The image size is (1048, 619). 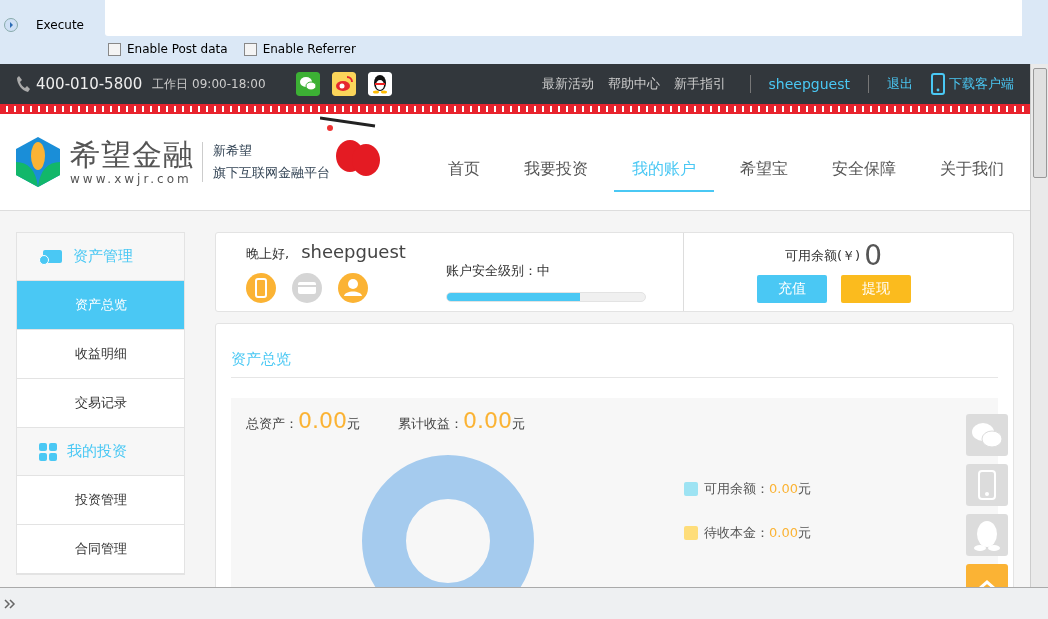 I want to click on penguin-float-button, so click(x=987, y=535).